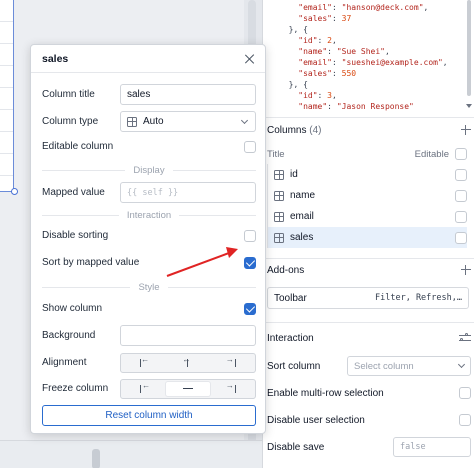  What do you see at coordinates (349, 73) in the screenshot?
I see `code-token: 550` at bounding box center [349, 73].